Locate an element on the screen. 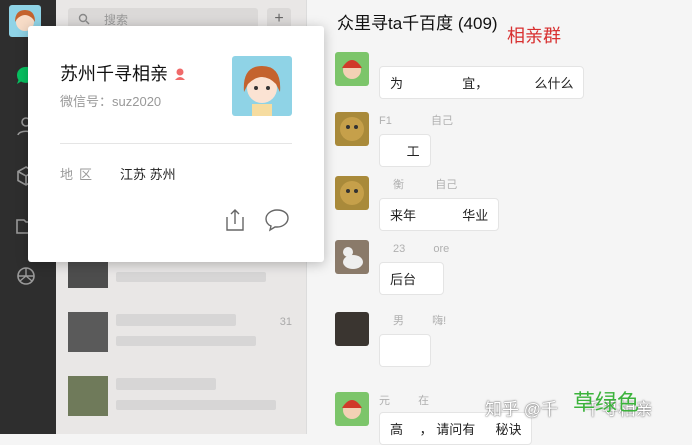 The height and width of the screenshot is (445, 692). sender-name: 衡 自己 is located at coordinates (418, 185).